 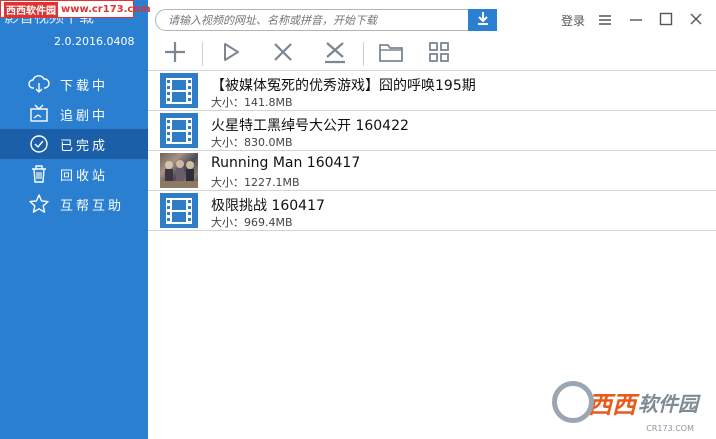 I want to click on search-input, so click(x=311, y=20).